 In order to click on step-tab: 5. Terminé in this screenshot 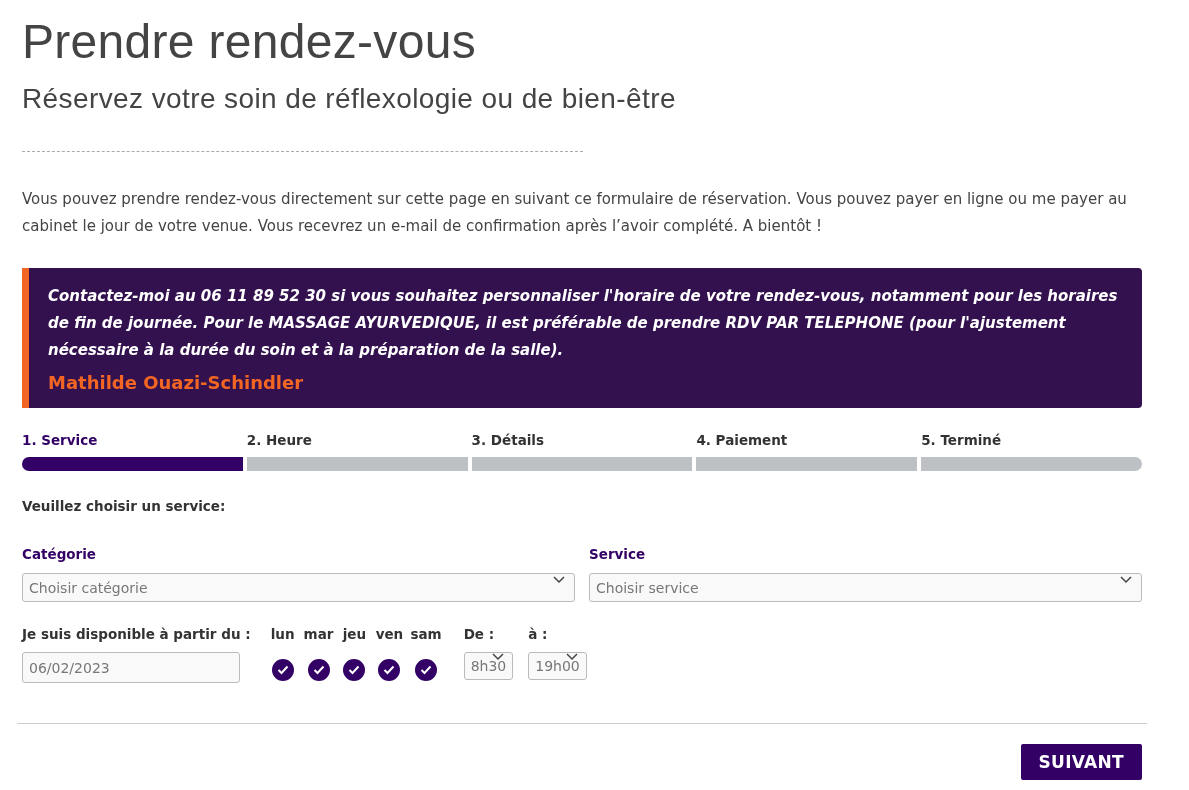, I will do `click(961, 440)`.